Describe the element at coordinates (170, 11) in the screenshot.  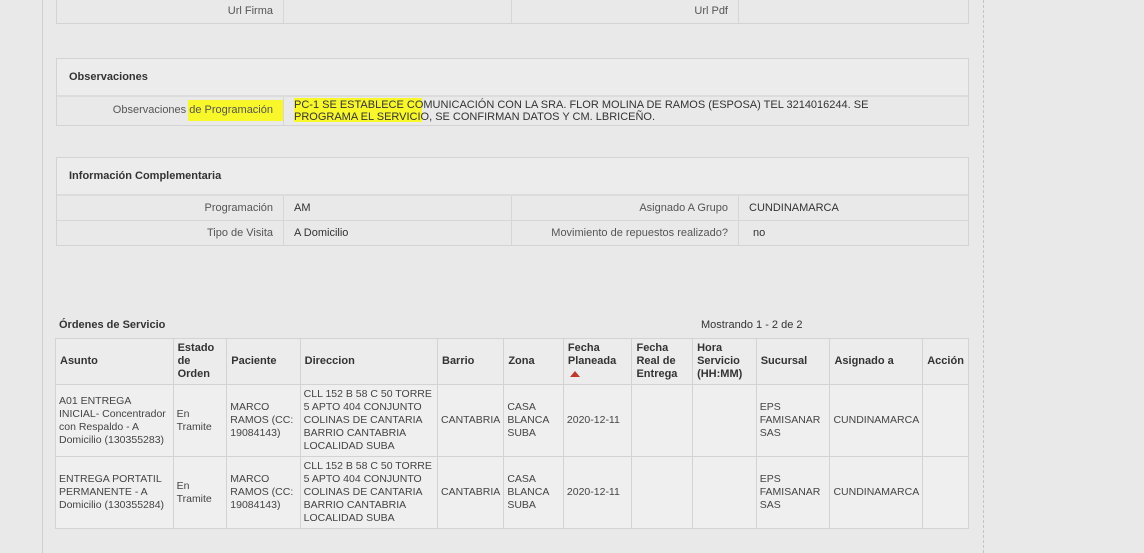
I see `url-firma-label: Url Firma` at that location.